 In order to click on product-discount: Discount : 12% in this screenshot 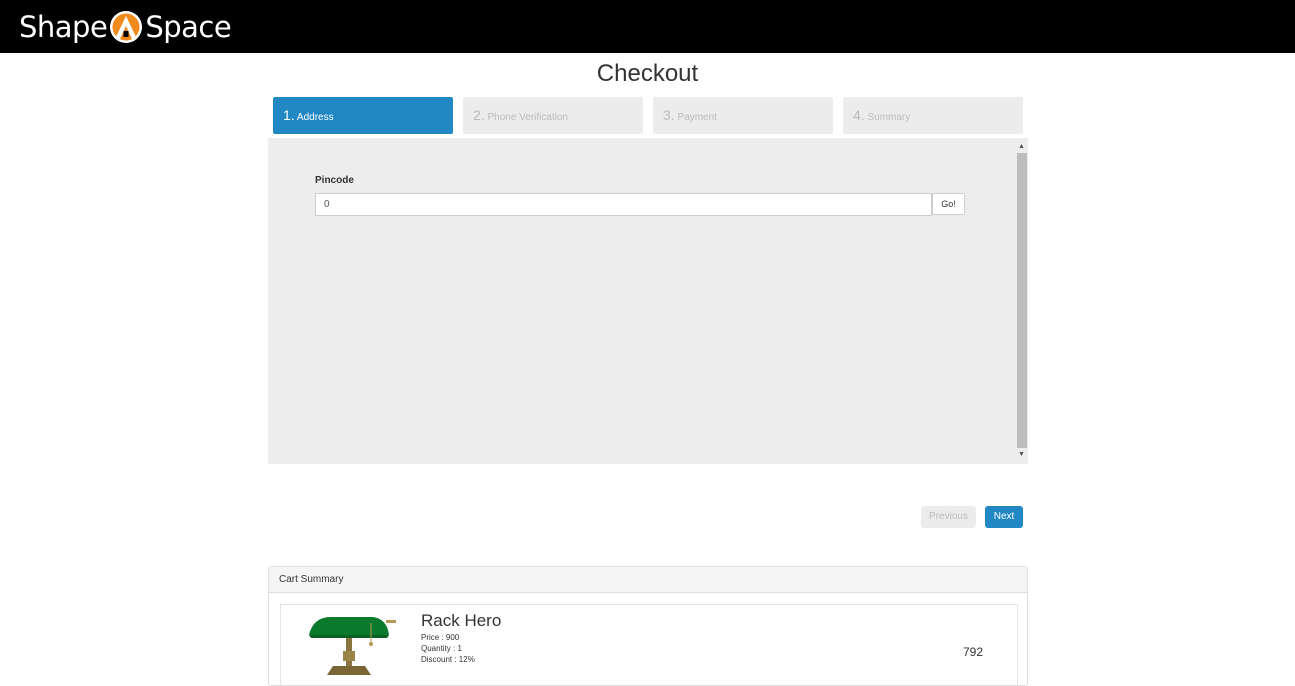, I will do `click(448, 659)`.